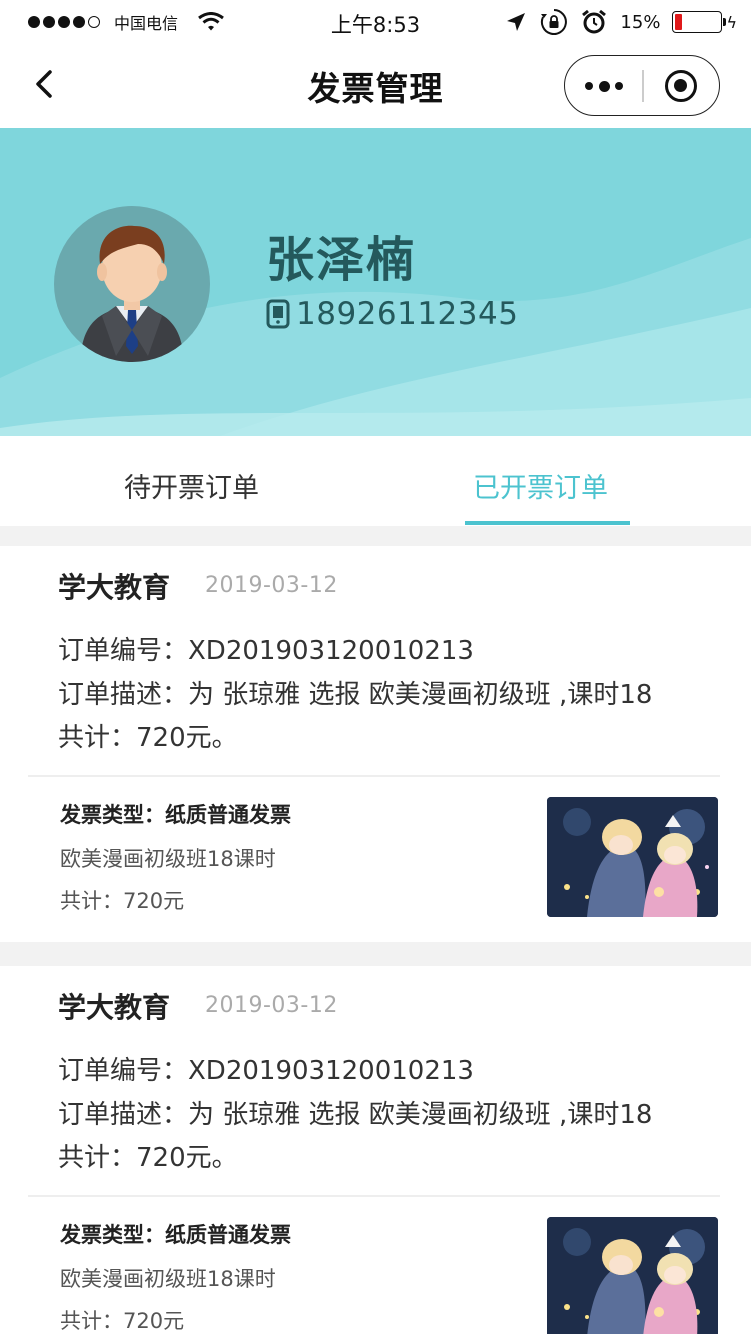 The height and width of the screenshot is (1334, 751). What do you see at coordinates (278, 314) in the screenshot?
I see `mobile-phone-icon` at bounding box center [278, 314].